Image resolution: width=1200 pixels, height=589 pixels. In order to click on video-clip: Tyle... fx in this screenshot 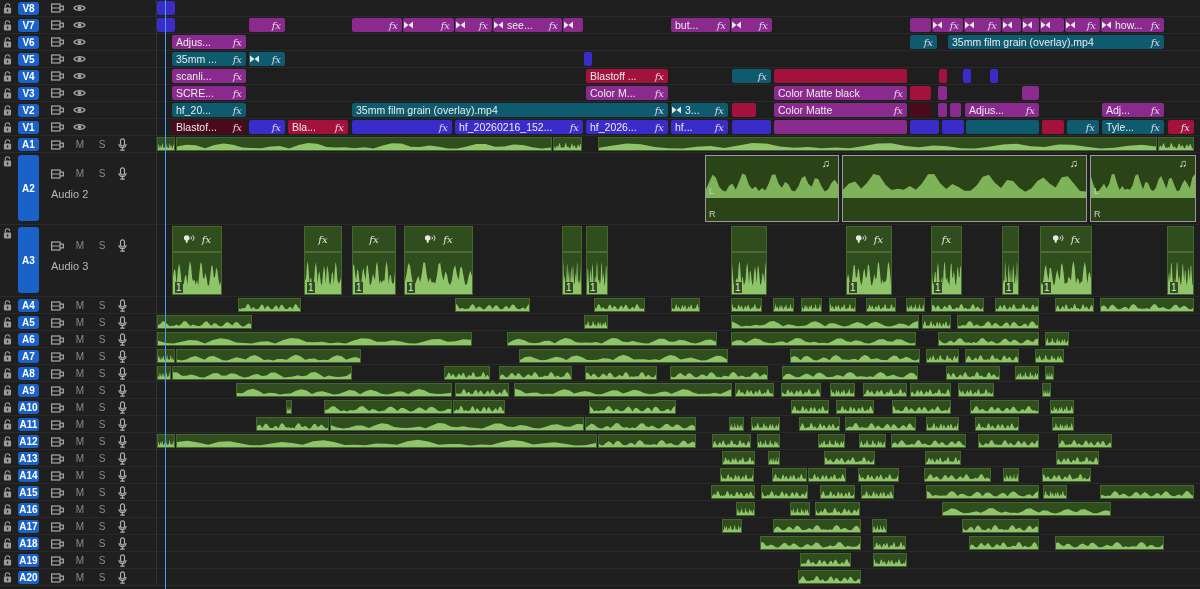, I will do `click(1133, 127)`.